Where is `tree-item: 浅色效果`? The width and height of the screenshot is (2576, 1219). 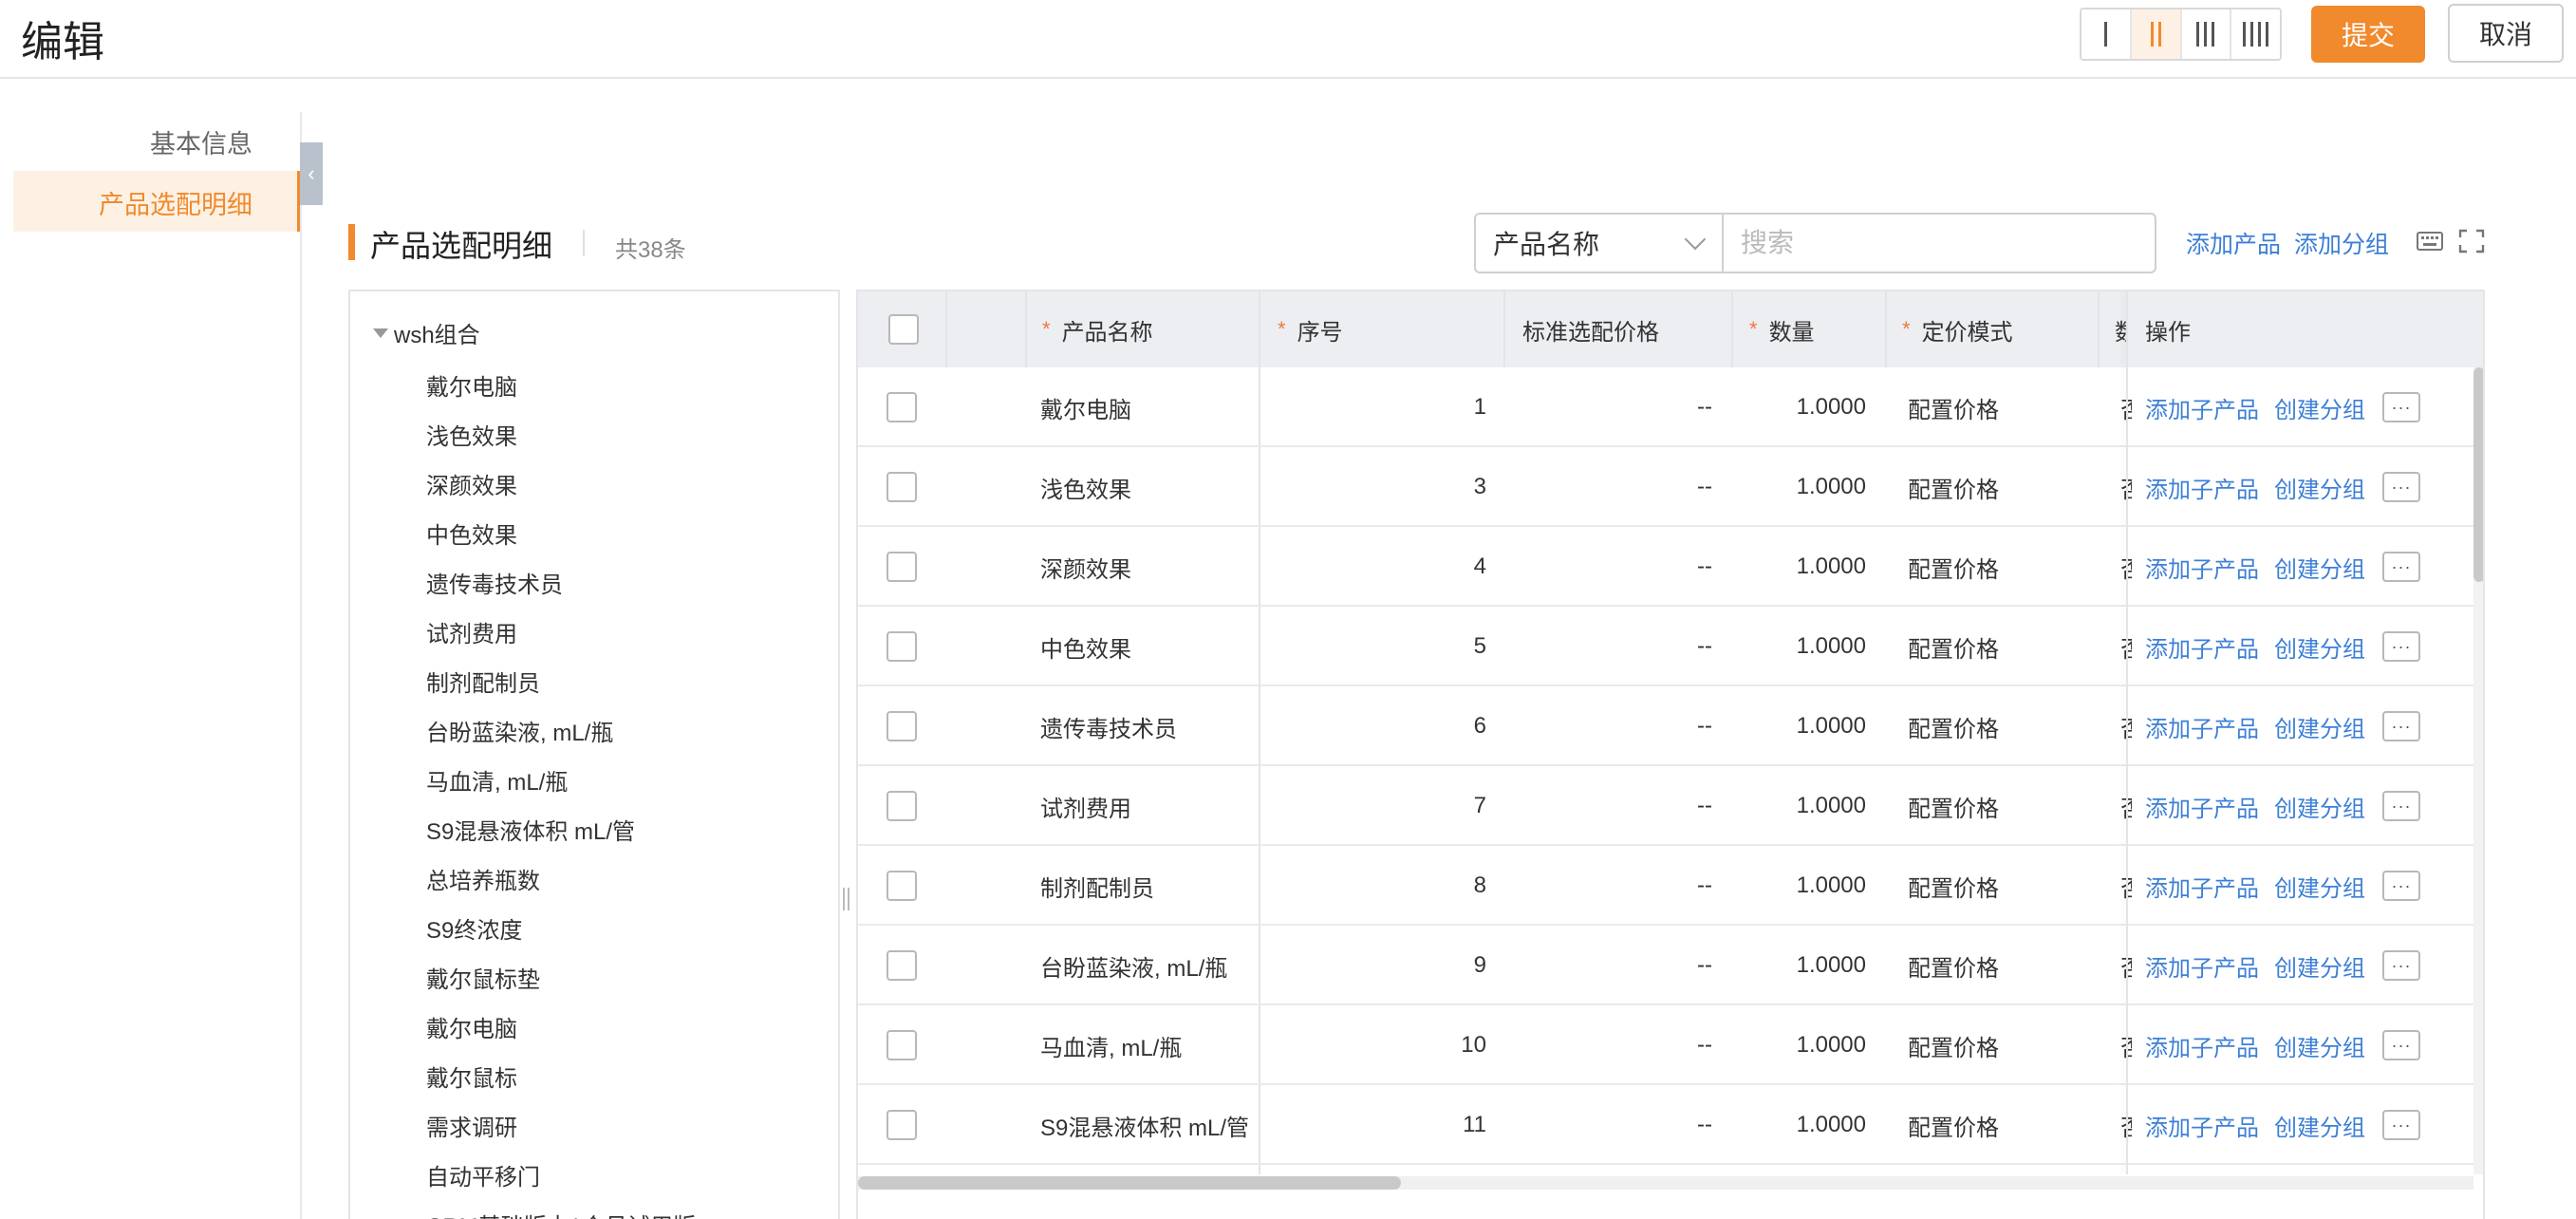
tree-item: 浅色效果 is located at coordinates (561, 438).